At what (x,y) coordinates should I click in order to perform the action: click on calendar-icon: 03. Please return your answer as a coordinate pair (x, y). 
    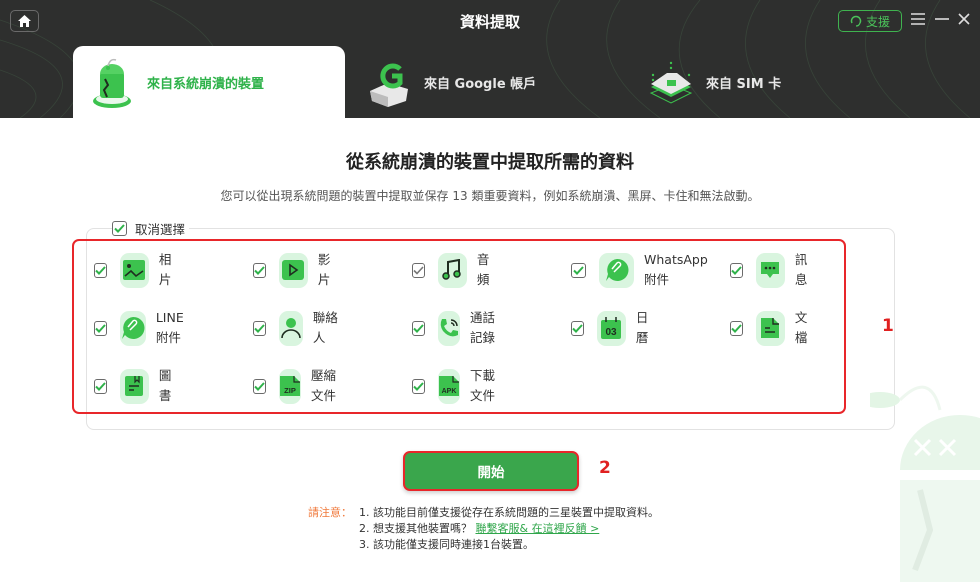
    Looking at the image, I should click on (611, 328).